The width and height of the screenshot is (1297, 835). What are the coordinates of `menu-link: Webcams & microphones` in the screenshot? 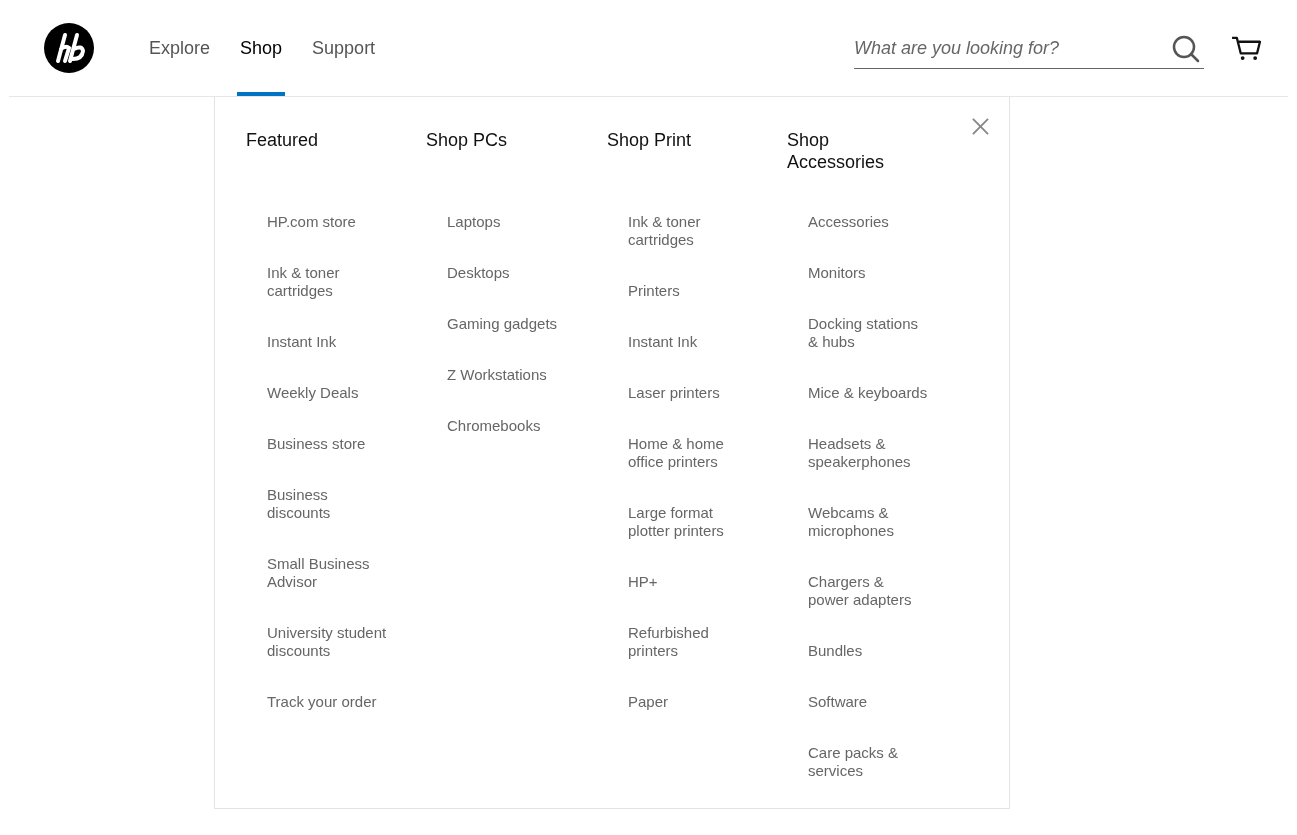 It's located at (868, 522).